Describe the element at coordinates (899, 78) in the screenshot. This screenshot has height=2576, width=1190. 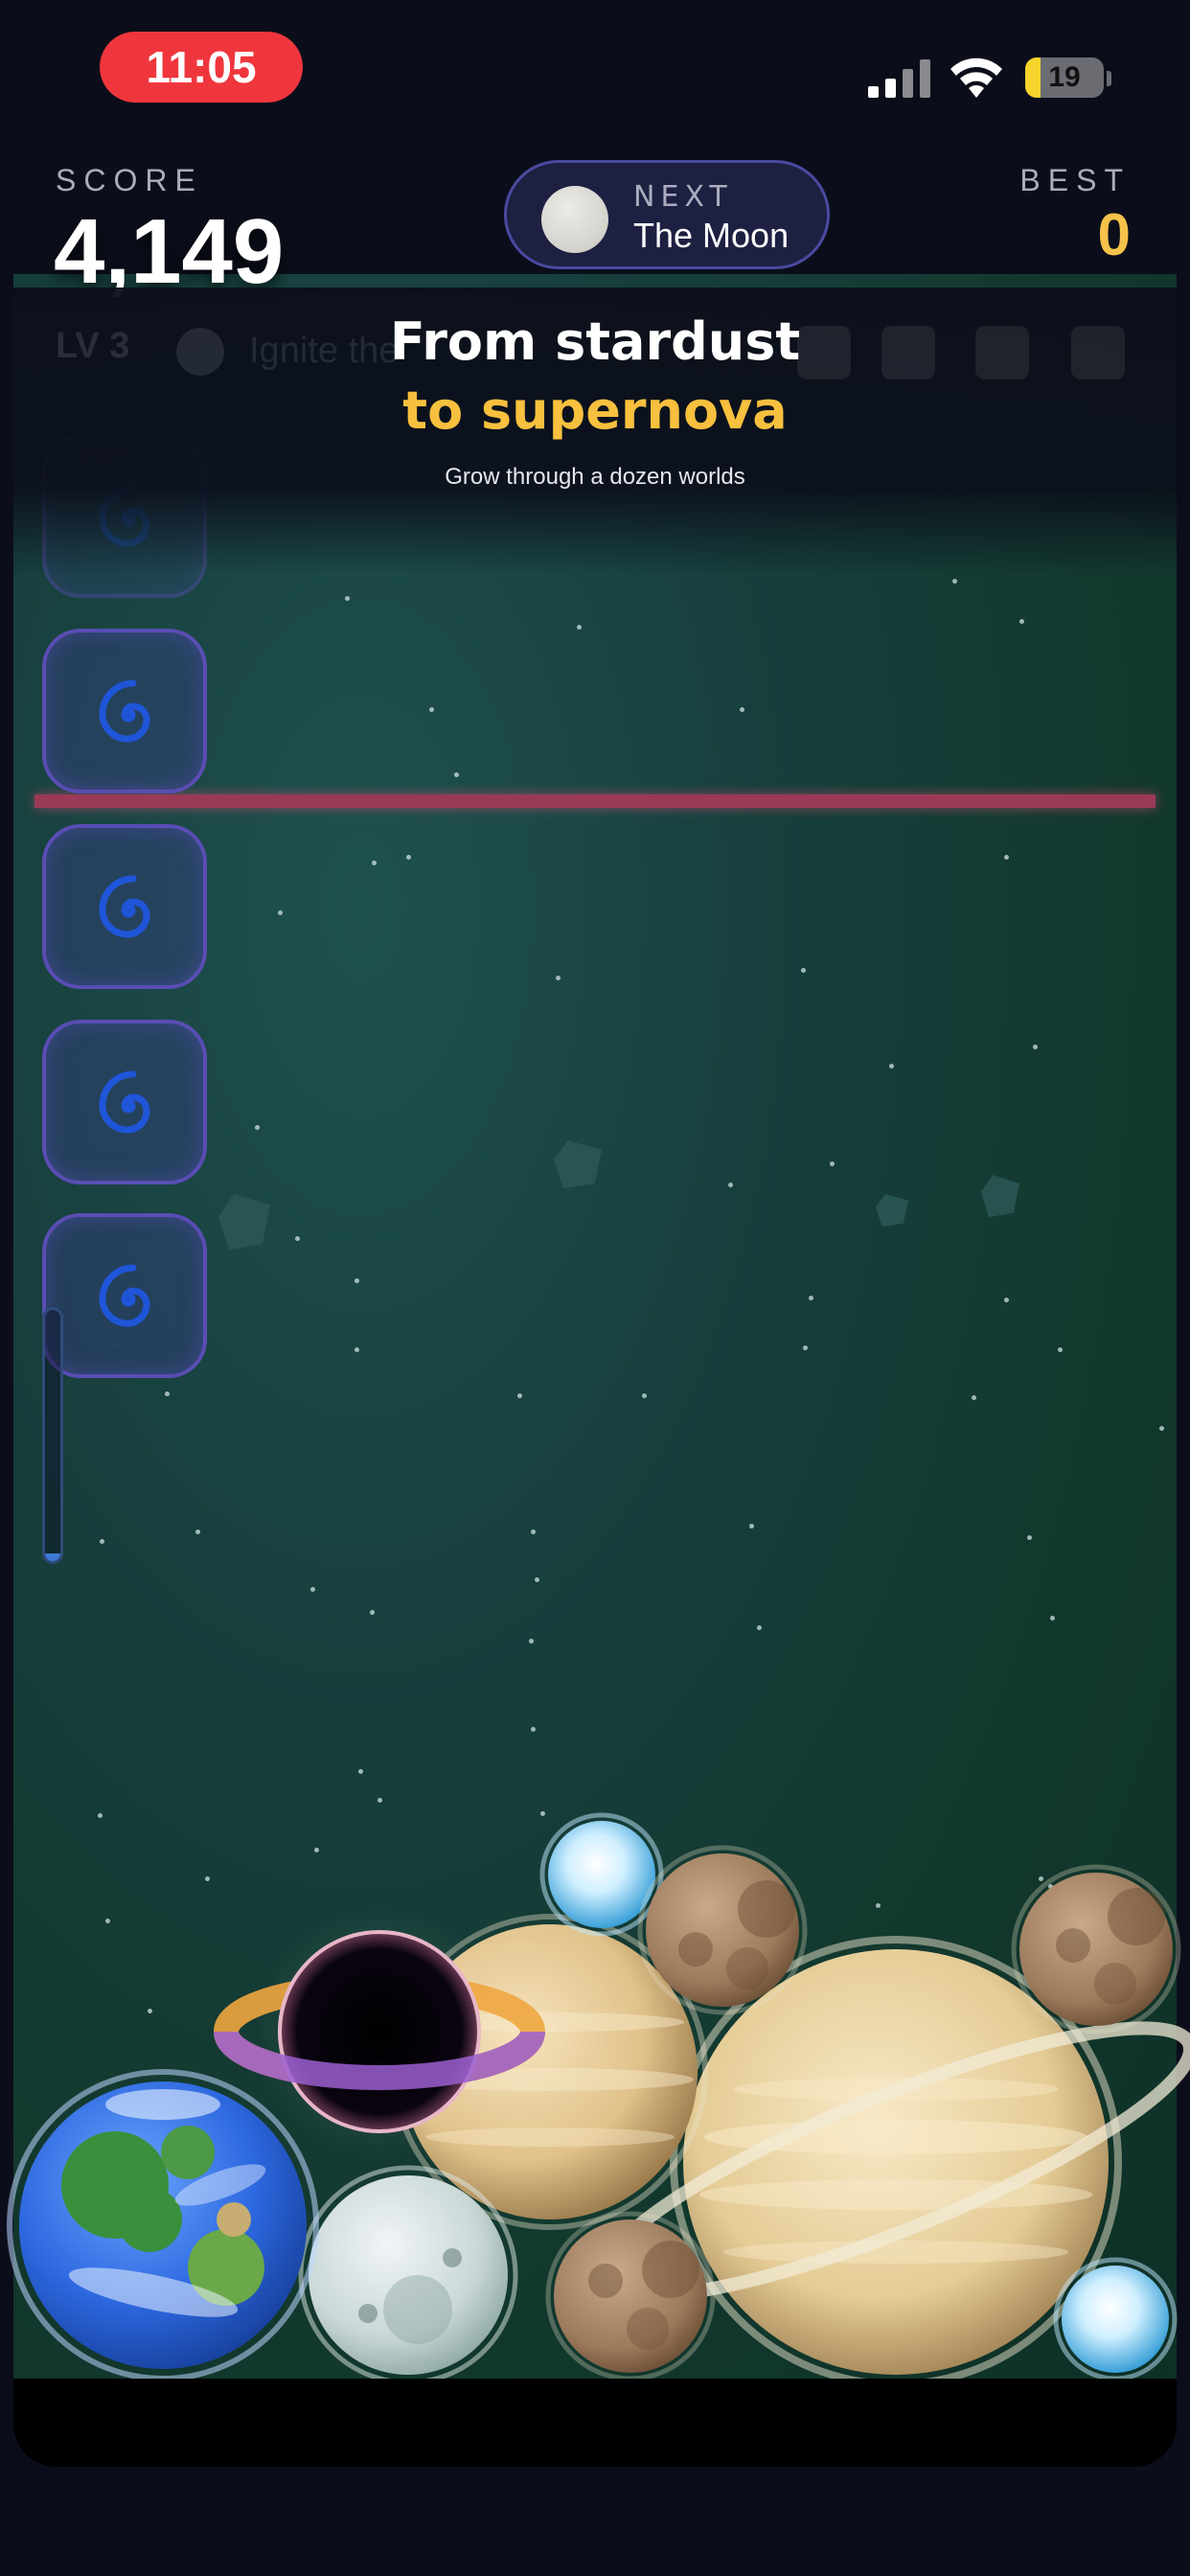
I see `cellular-signal-icon` at that location.